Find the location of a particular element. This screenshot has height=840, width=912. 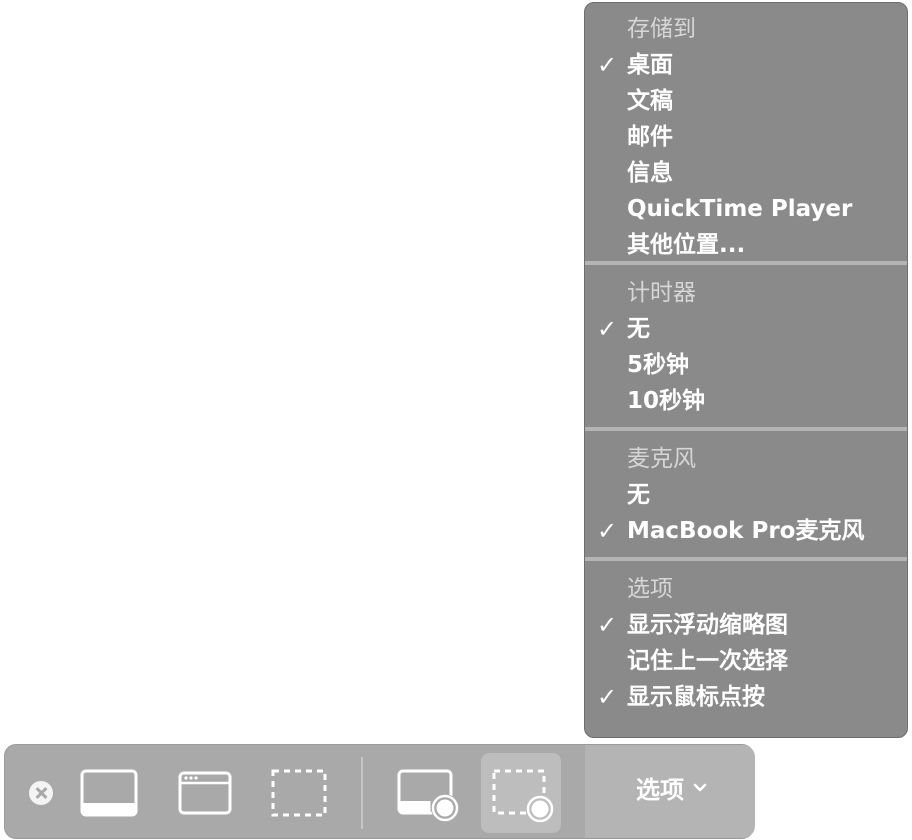

menu-item-microphone-none: 无 is located at coordinates (746, 495).